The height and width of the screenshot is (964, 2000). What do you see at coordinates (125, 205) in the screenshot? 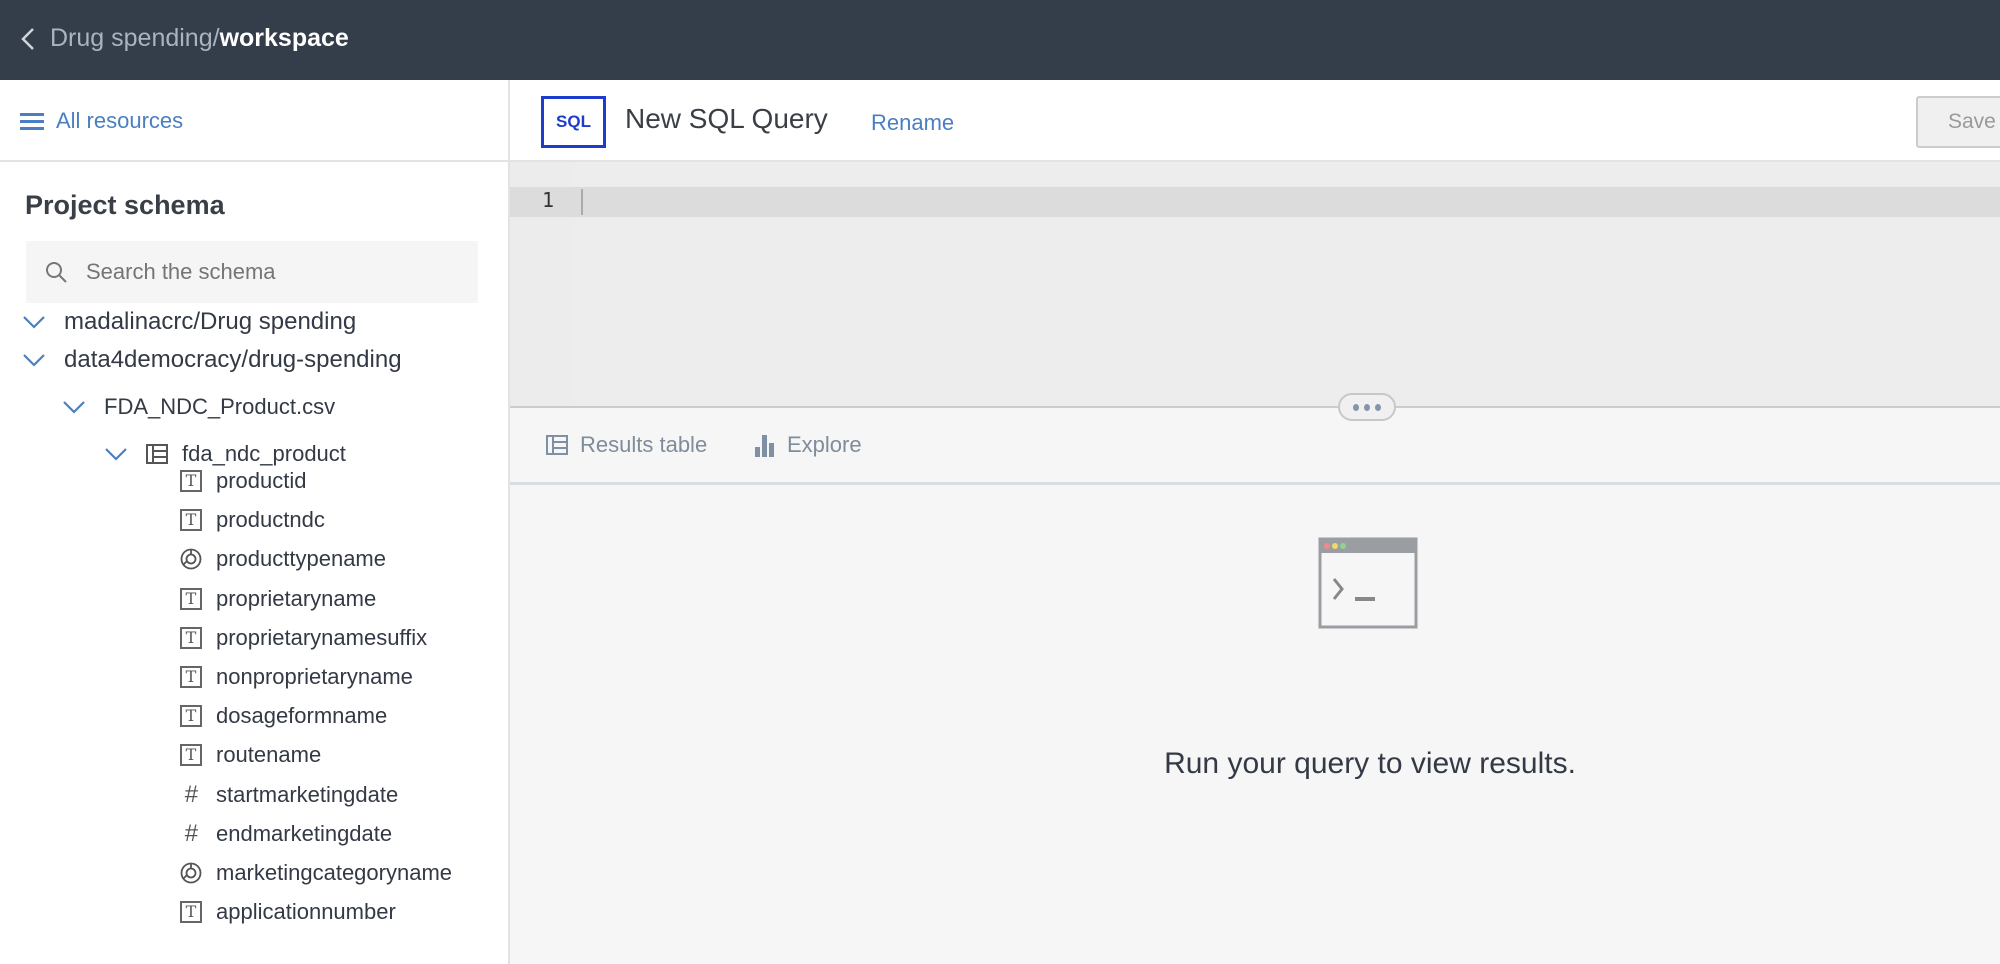
I see `project-schema-title: Project schema` at bounding box center [125, 205].